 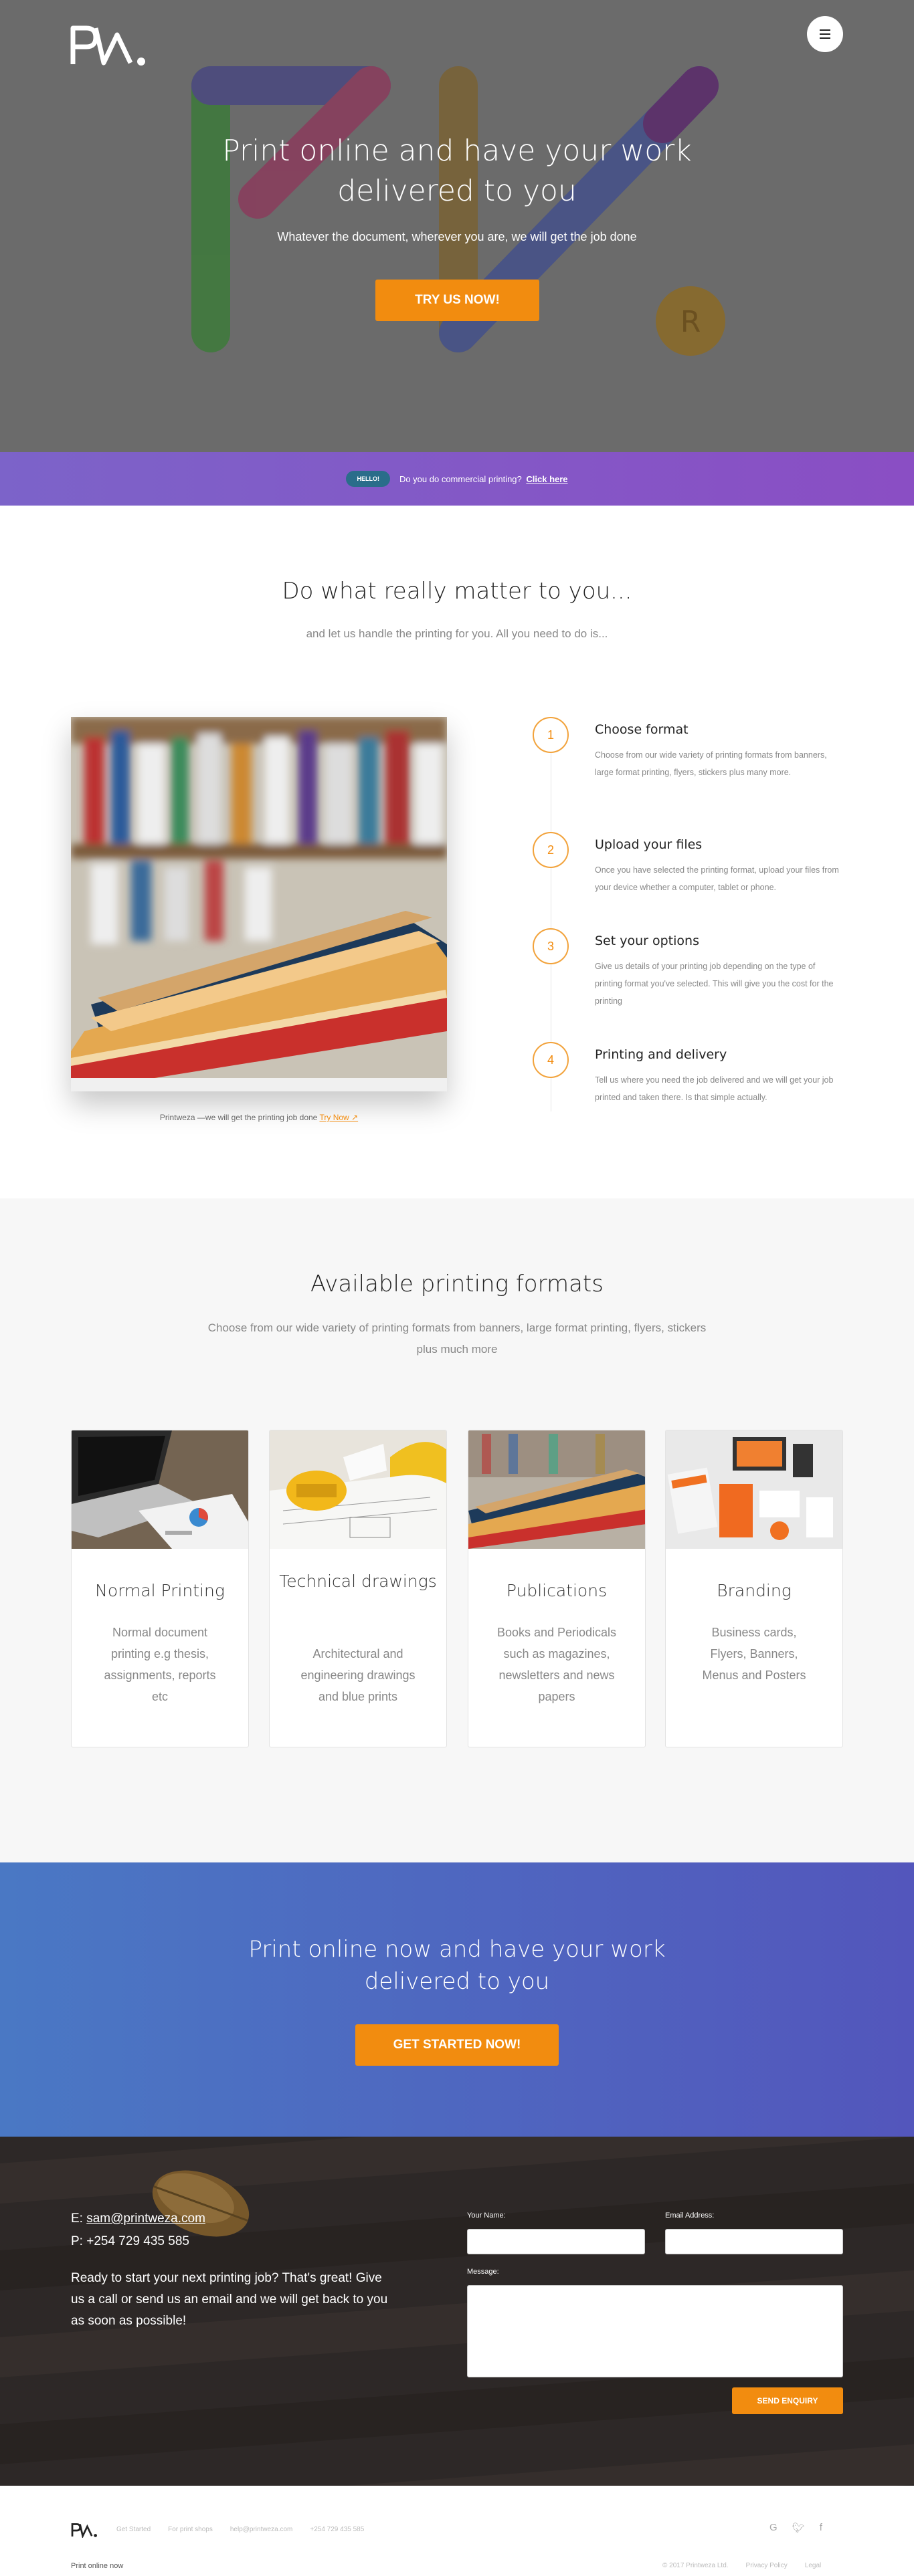 I want to click on card-title: Normal Printing, so click(x=160, y=1591).